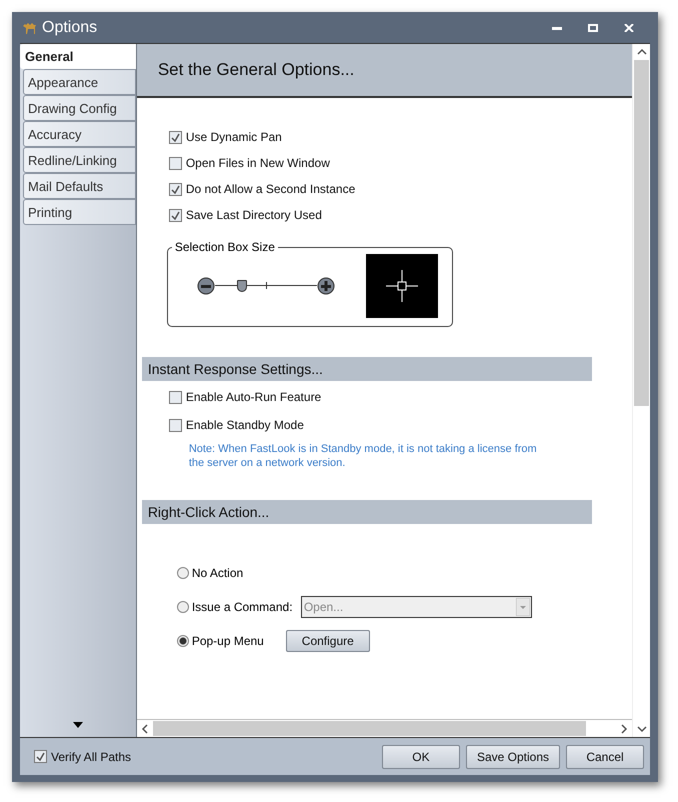 The image size is (678, 802). What do you see at coordinates (79, 82) in the screenshot?
I see `sidebar-tab: Appearance` at bounding box center [79, 82].